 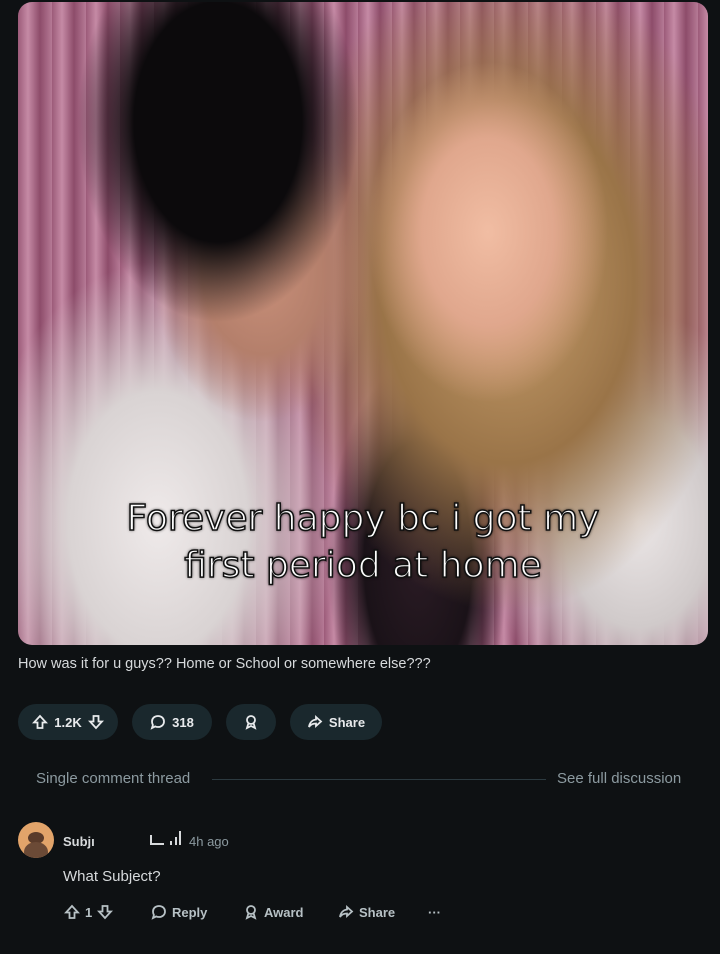 I want to click on award-button, so click(x=251, y=722).